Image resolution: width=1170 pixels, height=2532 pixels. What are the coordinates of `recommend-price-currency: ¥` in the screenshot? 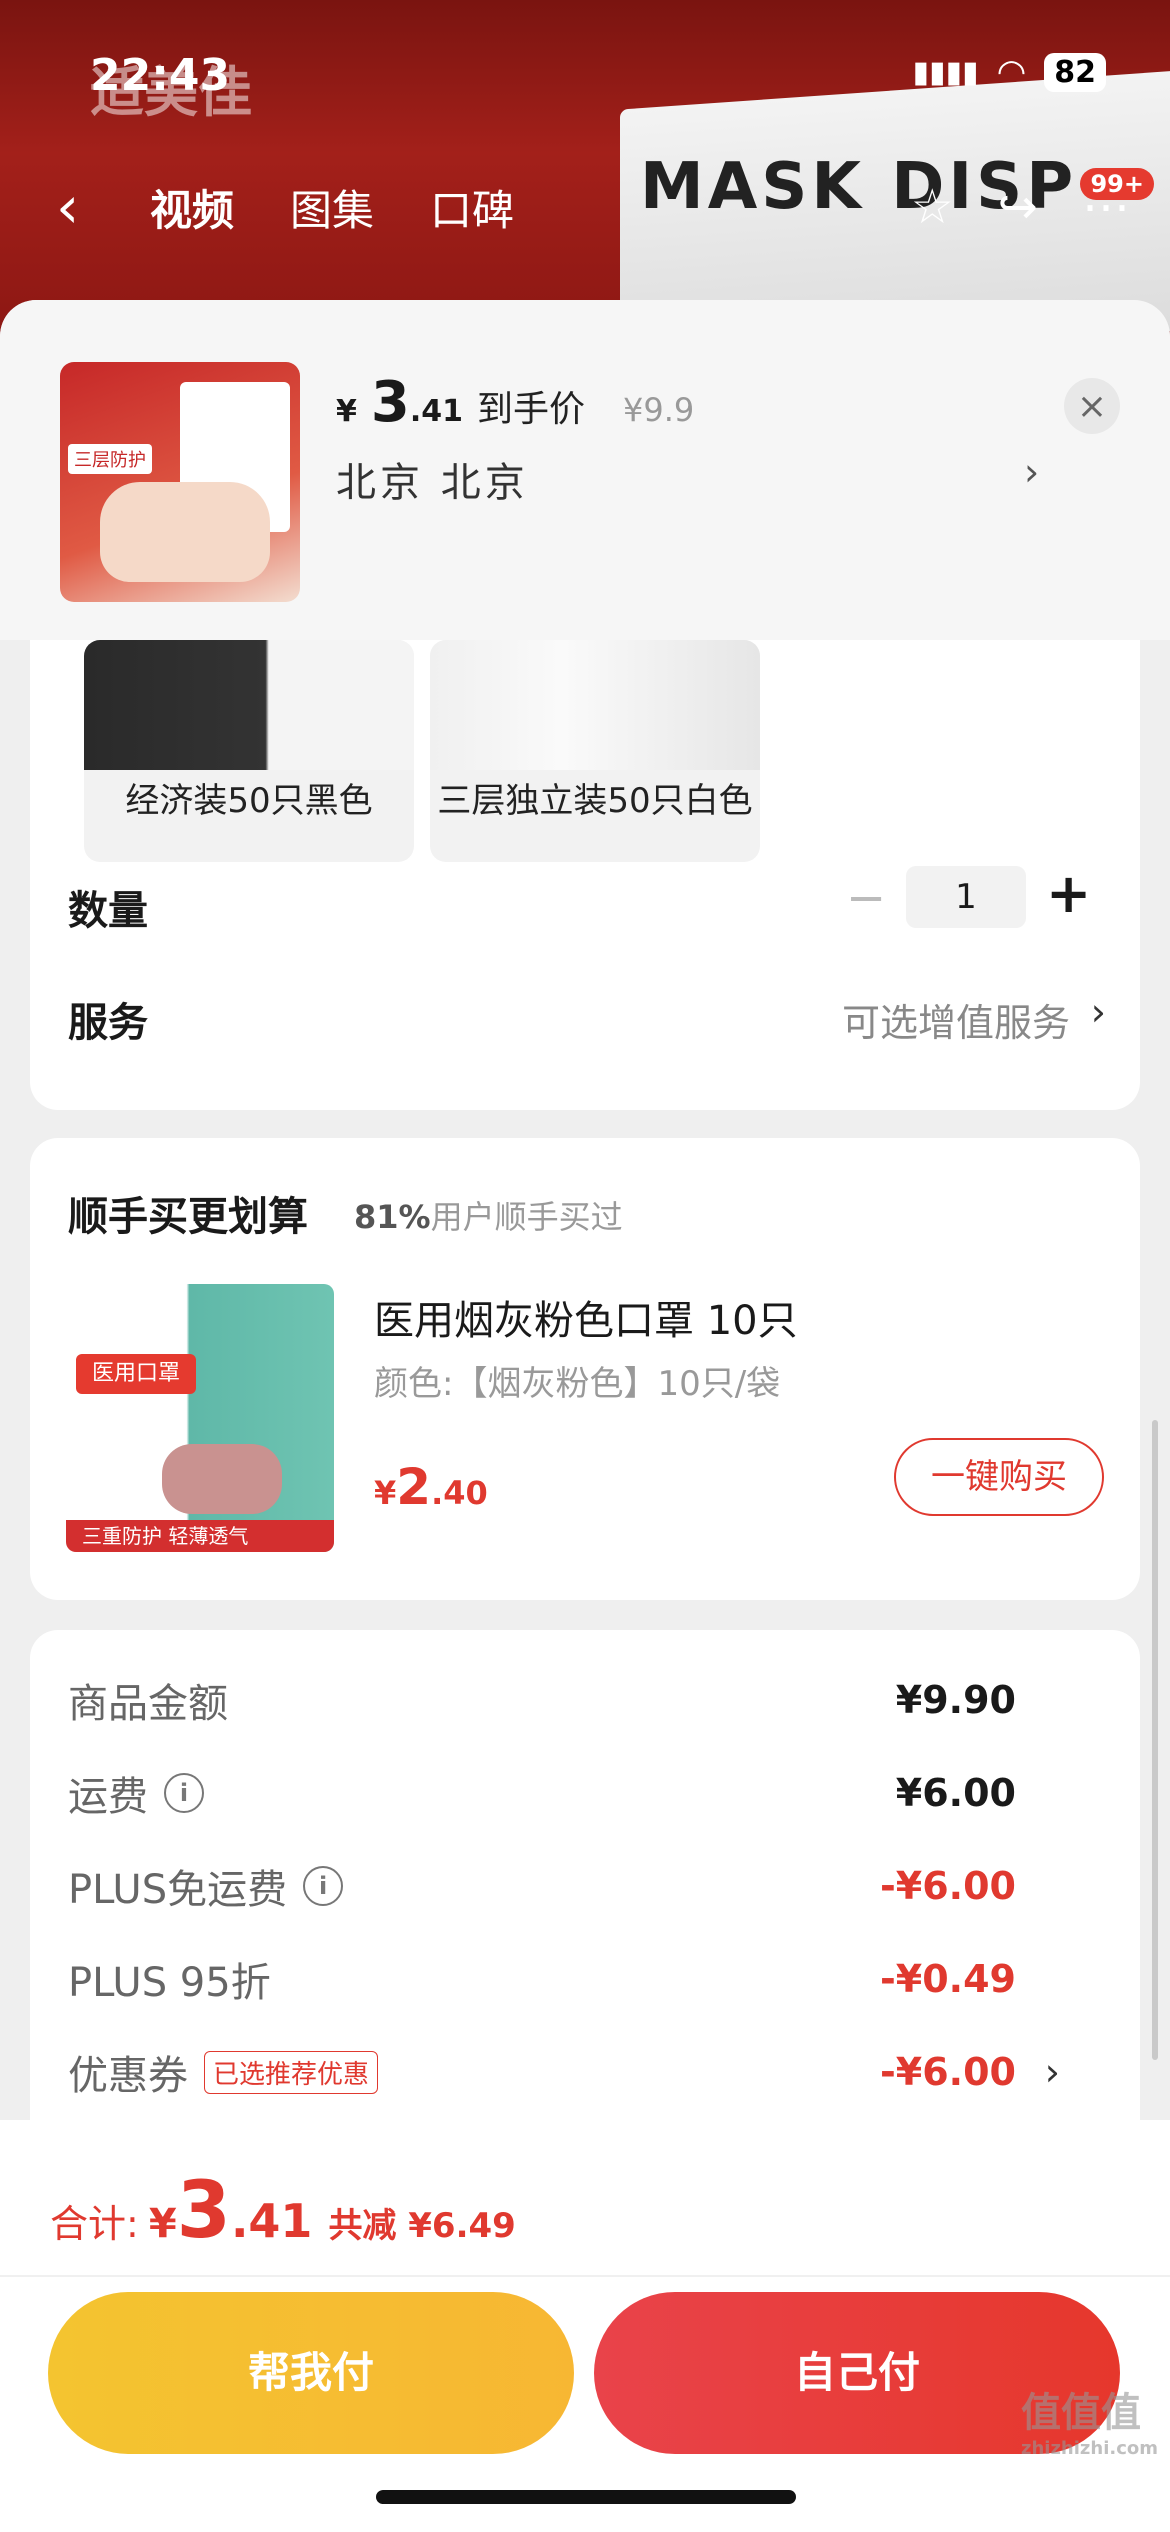 It's located at (385, 1493).